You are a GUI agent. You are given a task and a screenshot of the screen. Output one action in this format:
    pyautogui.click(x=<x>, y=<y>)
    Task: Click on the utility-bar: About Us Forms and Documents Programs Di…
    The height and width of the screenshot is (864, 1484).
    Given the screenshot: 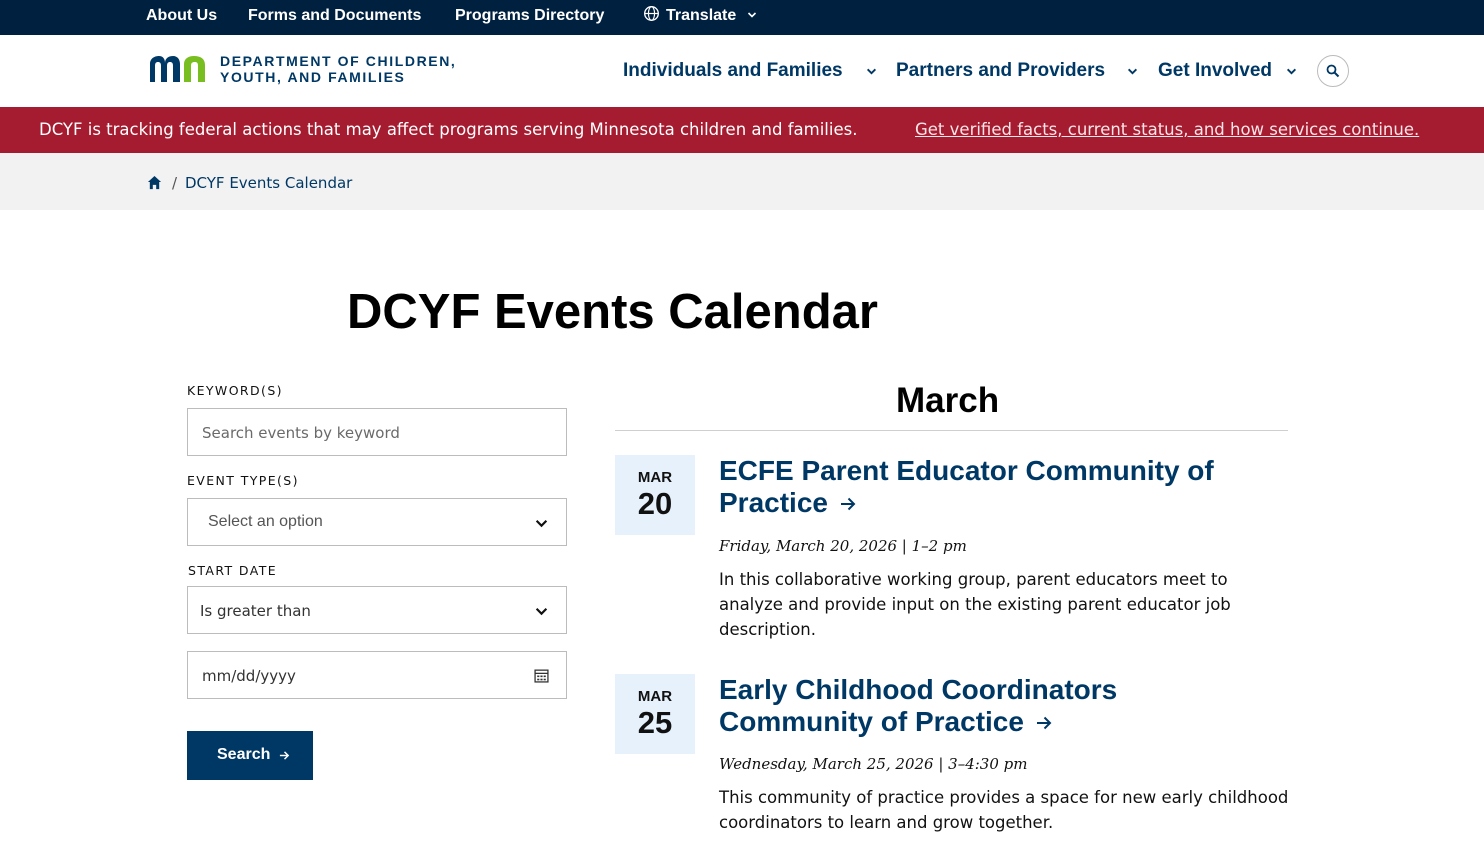 What is the action you would take?
    pyautogui.click(x=742, y=17)
    